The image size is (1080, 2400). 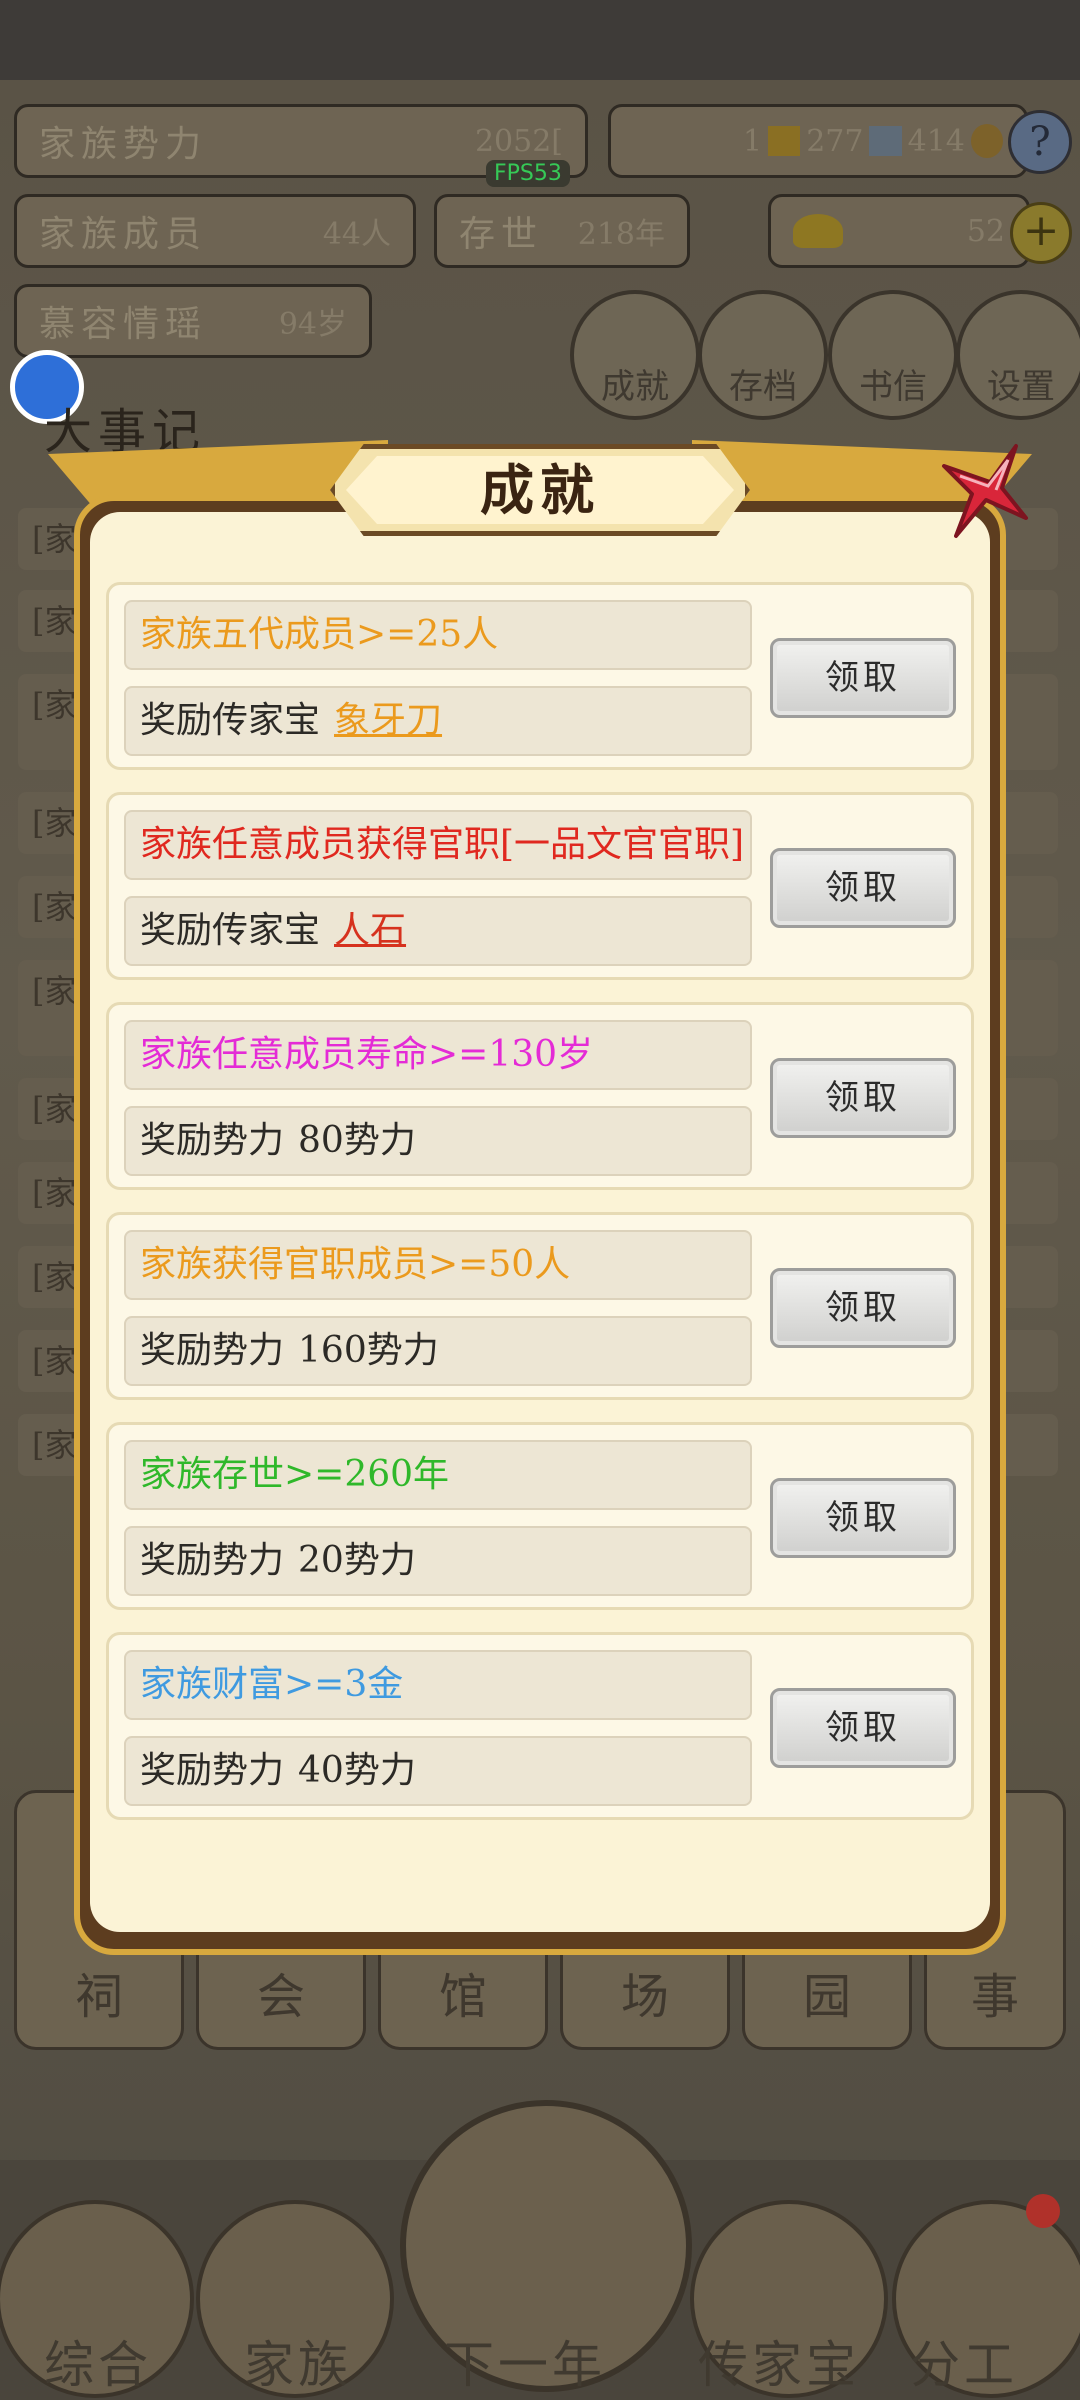 What do you see at coordinates (501, 234) in the screenshot?
I see `exist-years-label: 存世` at bounding box center [501, 234].